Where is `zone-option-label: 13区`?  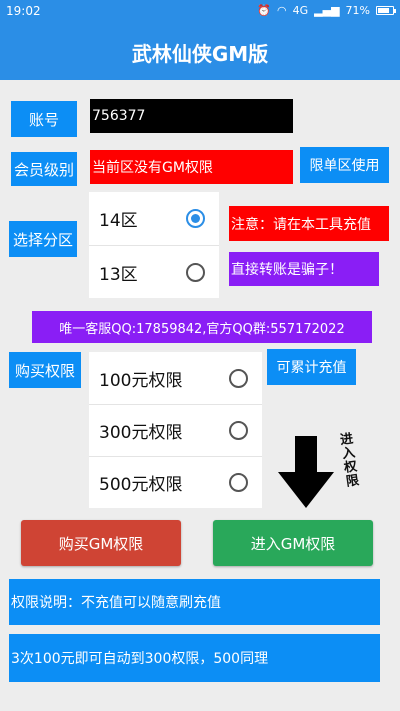 zone-option-label: 13区 is located at coordinates (118, 274).